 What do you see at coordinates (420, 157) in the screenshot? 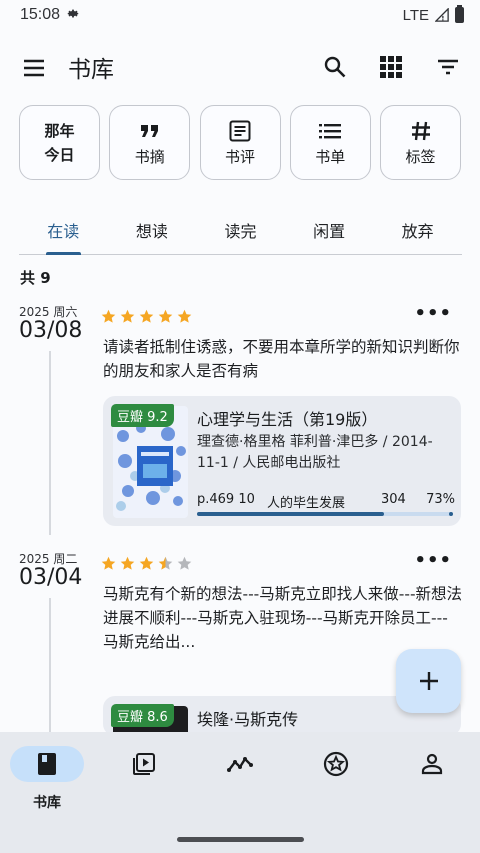
I see `tags-label: 标签` at bounding box center [420, 157].